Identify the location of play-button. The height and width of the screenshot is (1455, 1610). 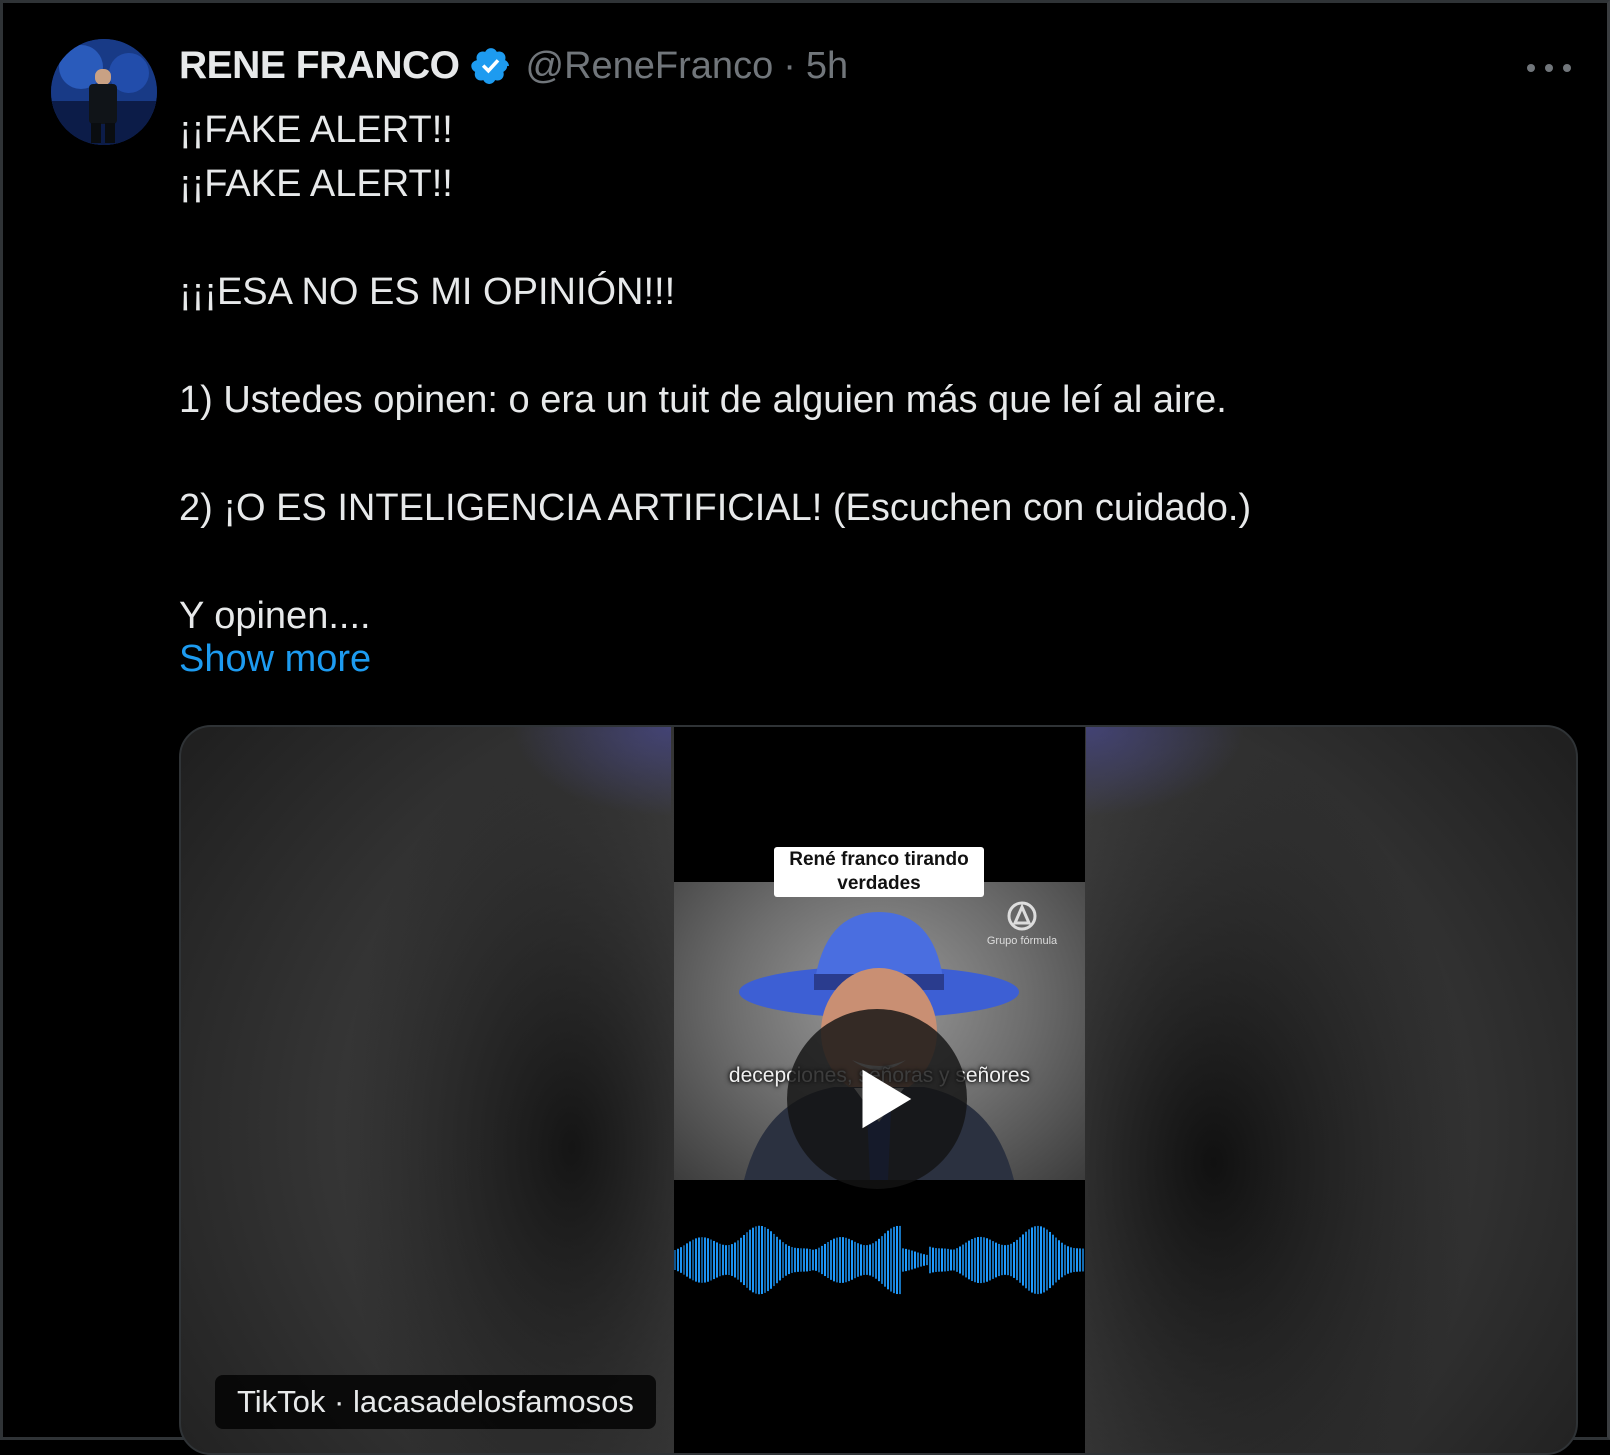
(877, 1099).